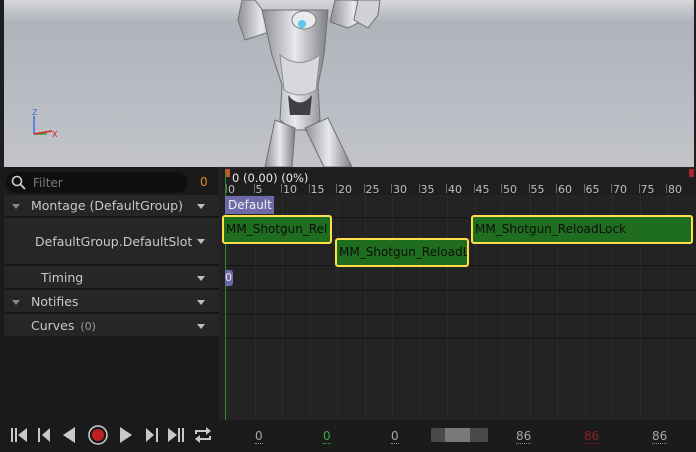 The height and width of the screenshot is (452, 696). Describe the element at coordinates (660, 436) in the screenshot. I see `total-end-field: 86` at that location.